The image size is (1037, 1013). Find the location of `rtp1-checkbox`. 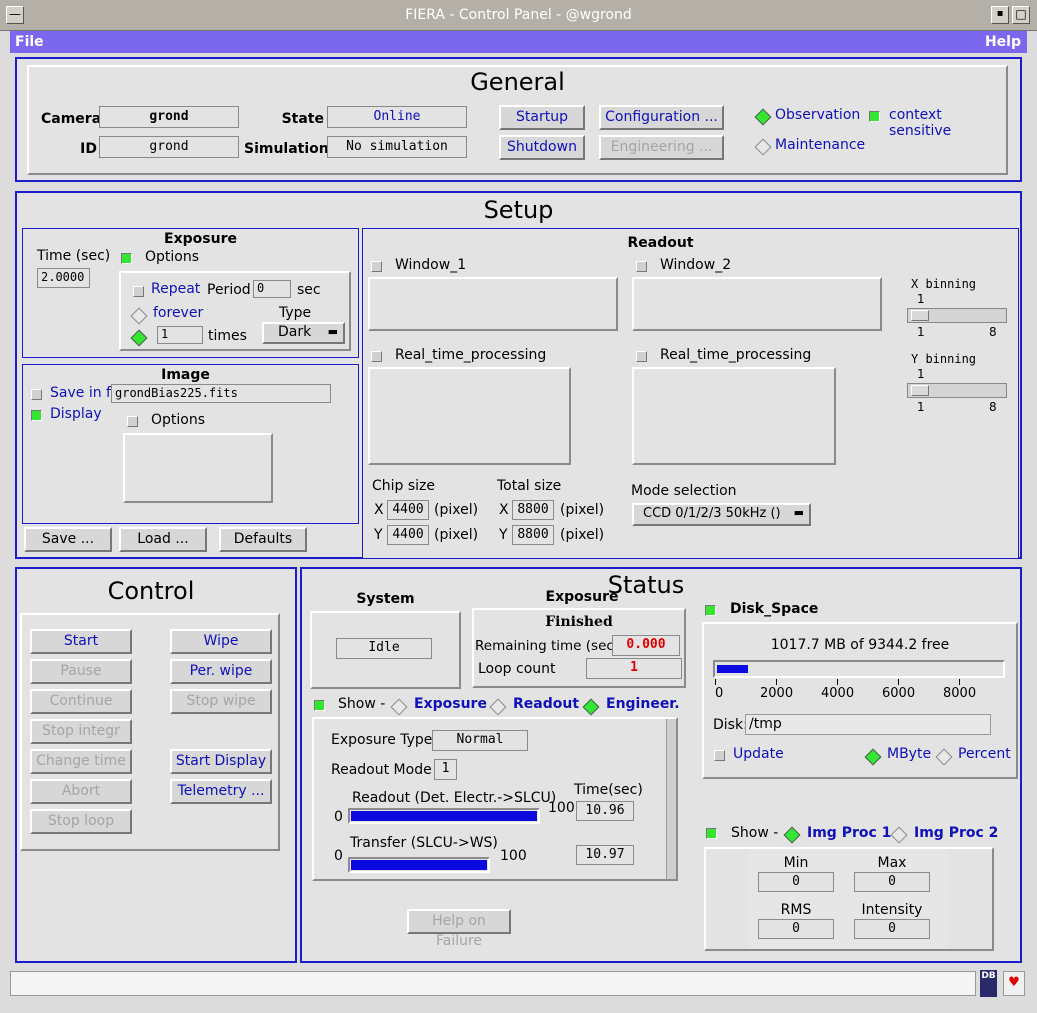

rtp1-checkbox is located at coordinates (376, 356).